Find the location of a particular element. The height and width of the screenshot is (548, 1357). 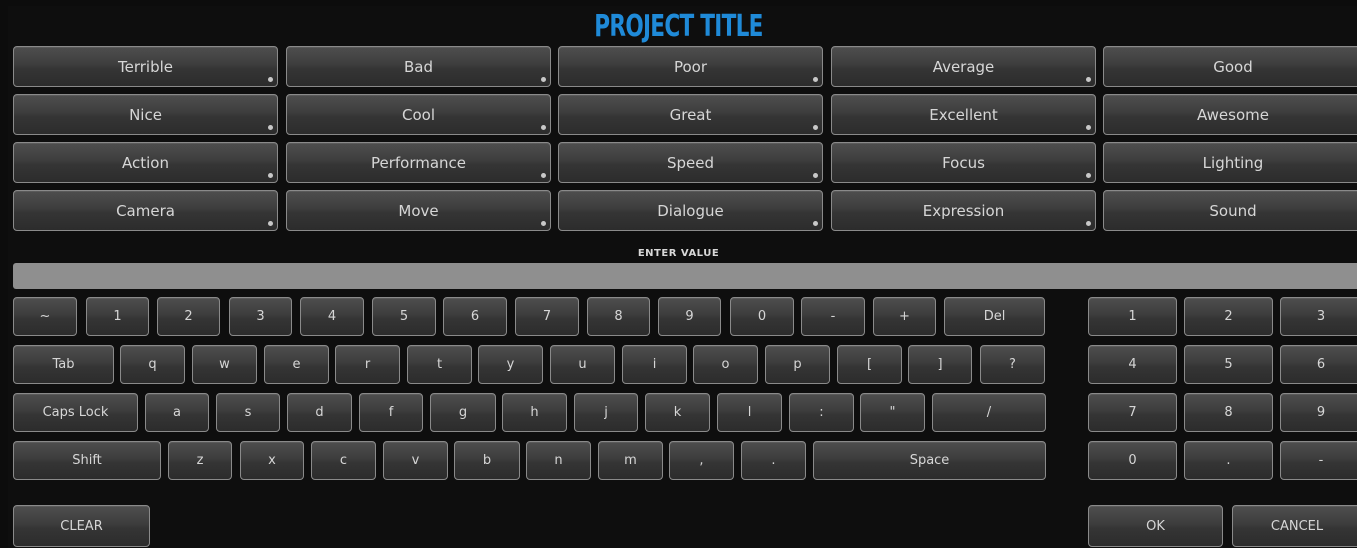

preset-button-average-label: Average is located at coordinates (963, 66).